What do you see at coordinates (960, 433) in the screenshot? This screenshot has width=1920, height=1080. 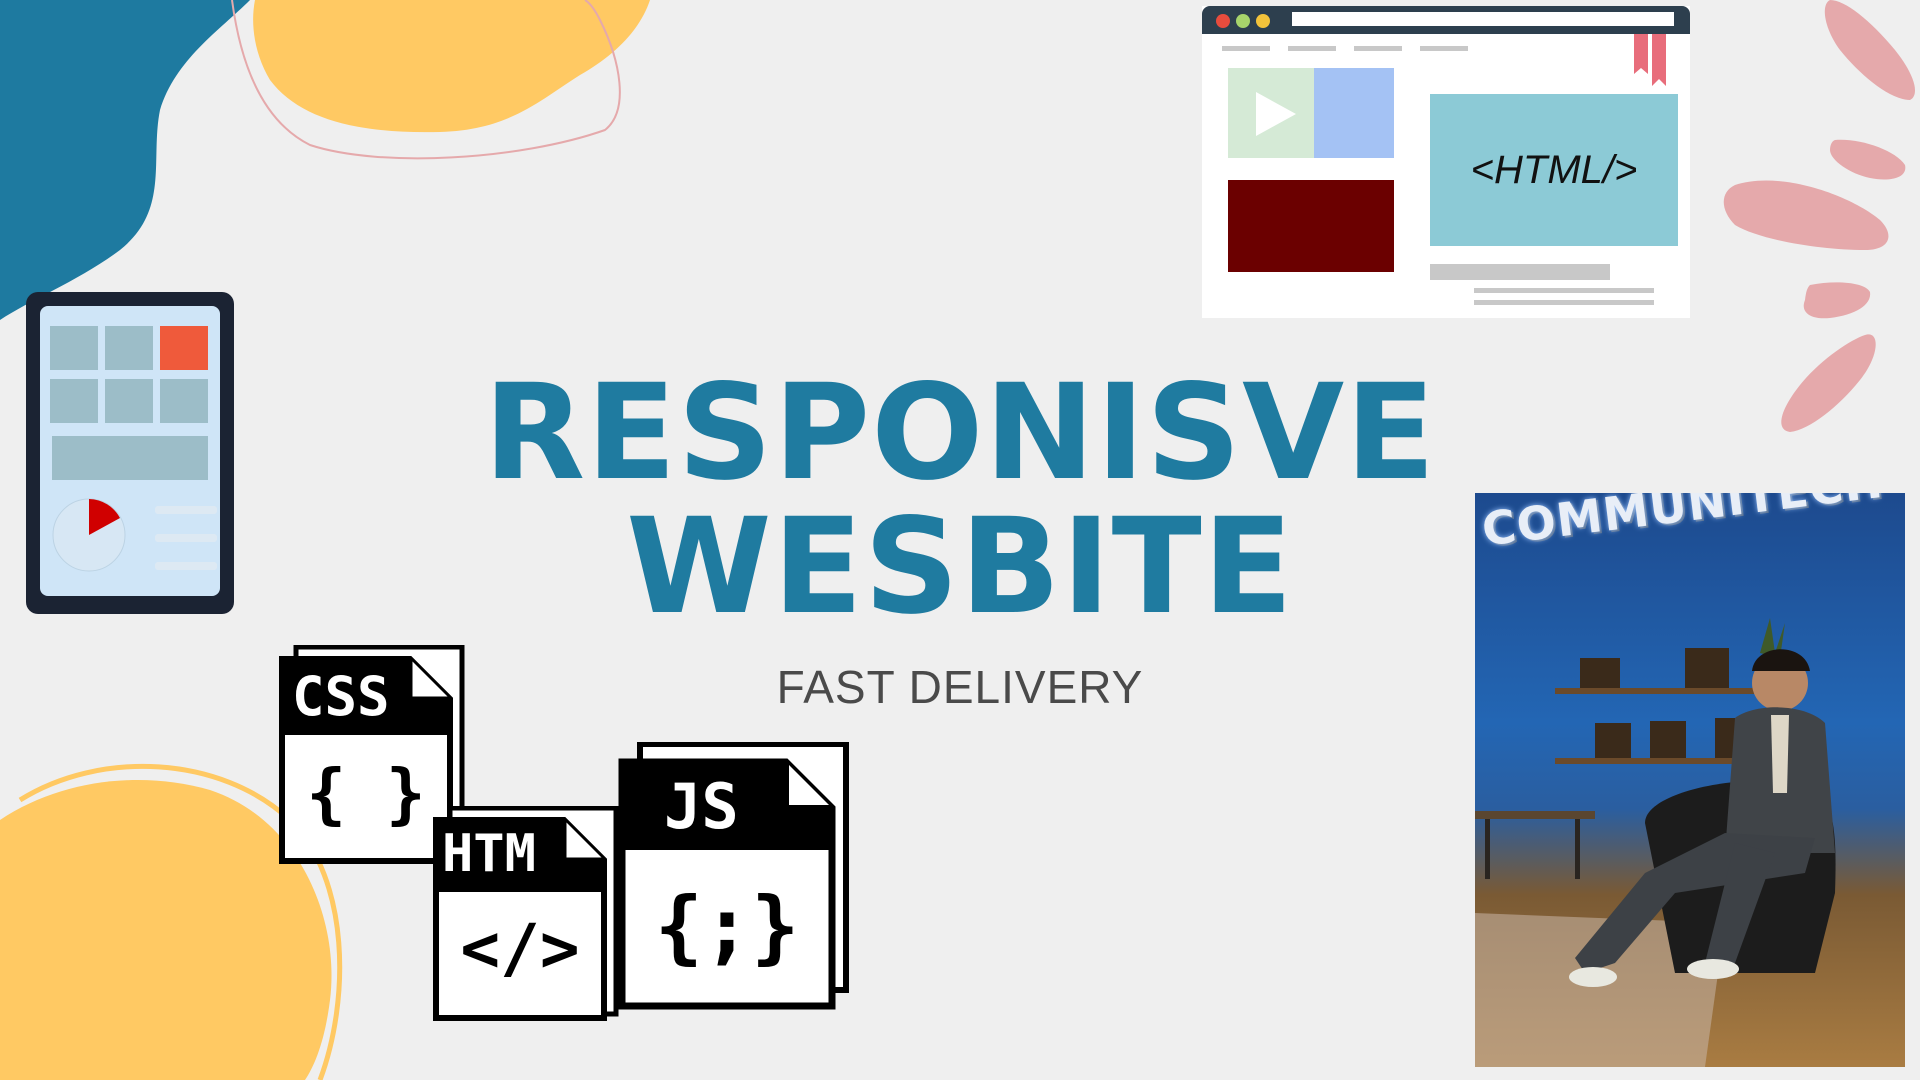 I see `title-line-1: RESPONISVE` at bounding box center [960, 433].